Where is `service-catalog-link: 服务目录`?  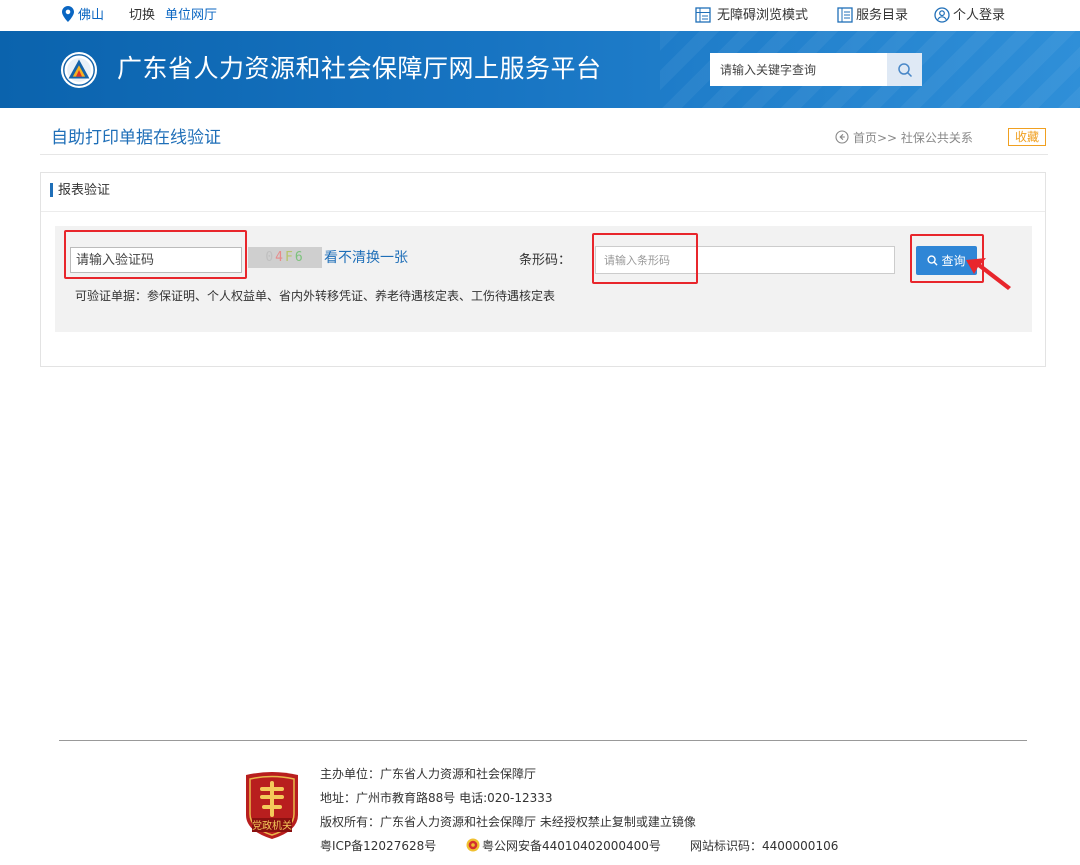
service-catalog-link: 服务目录 is located at coordinates (882, 15).